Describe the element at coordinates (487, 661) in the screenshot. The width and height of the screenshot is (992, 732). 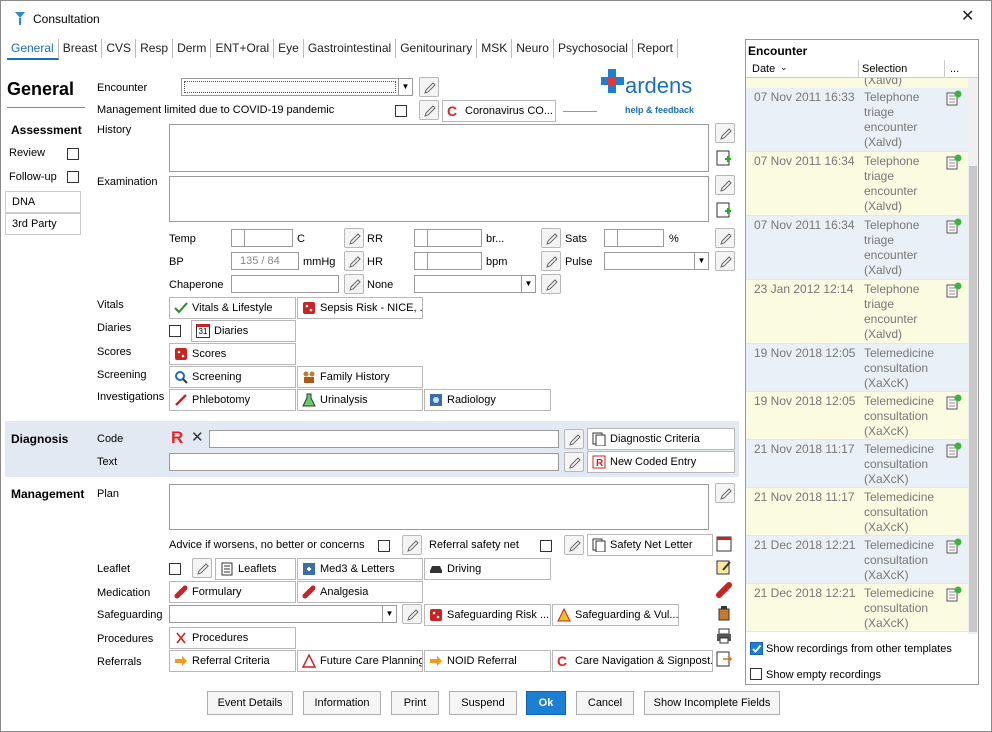
I see `noid-referral-button: NOID Referral` at that location.